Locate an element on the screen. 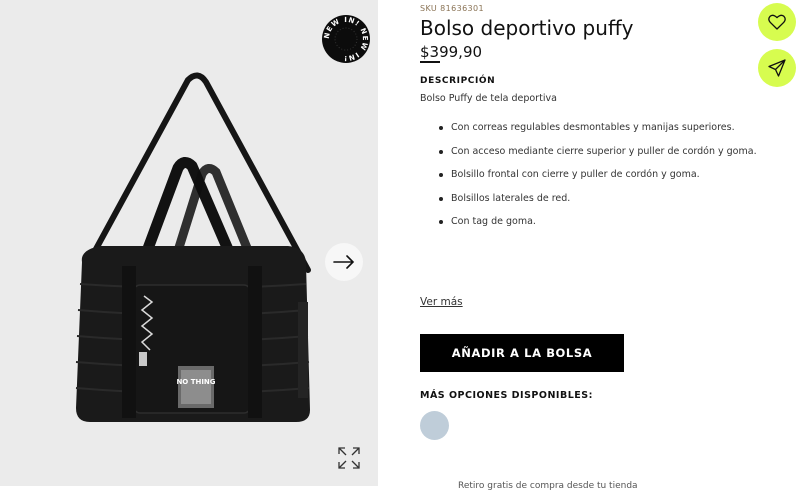 The image size is (800, 491). description-text: Bolso Puffy de tela deportiva is located at coordinates (488, 98).